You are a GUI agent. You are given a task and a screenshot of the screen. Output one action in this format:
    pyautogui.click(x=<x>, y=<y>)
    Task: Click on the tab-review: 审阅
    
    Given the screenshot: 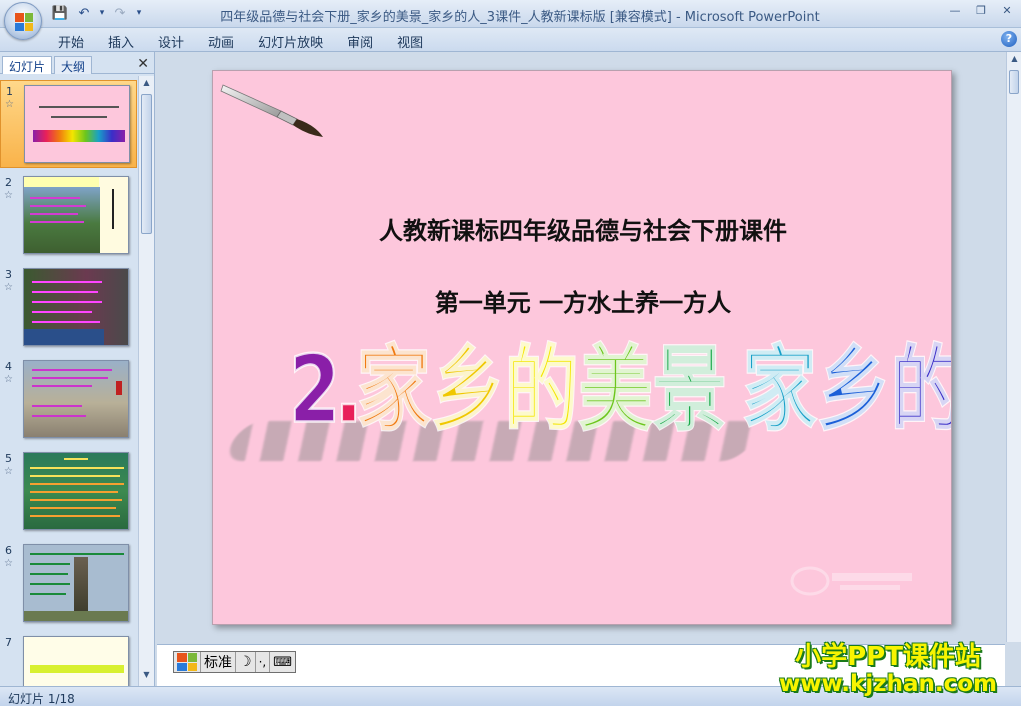 What is the action you would take?
    pyautogui.click(x=360, y=41)
    